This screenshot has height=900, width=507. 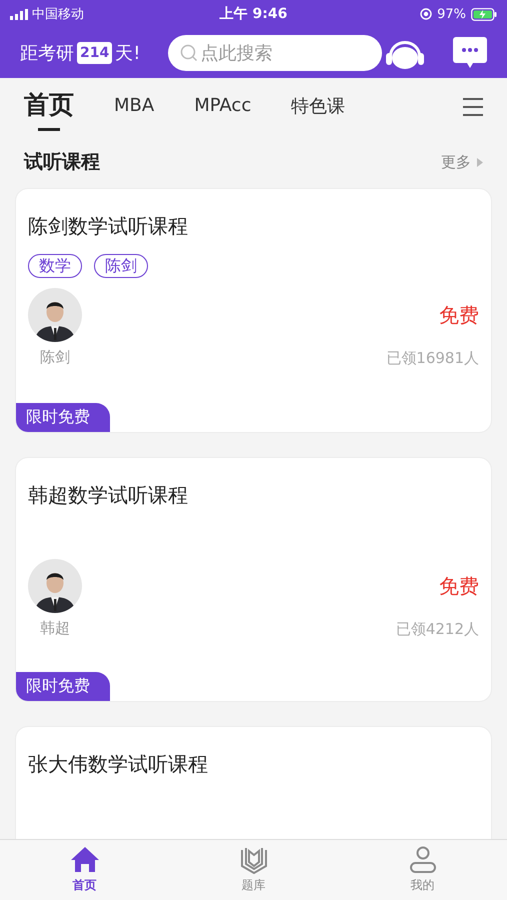 I want to click on message-icon, so click(x=470, y=53).